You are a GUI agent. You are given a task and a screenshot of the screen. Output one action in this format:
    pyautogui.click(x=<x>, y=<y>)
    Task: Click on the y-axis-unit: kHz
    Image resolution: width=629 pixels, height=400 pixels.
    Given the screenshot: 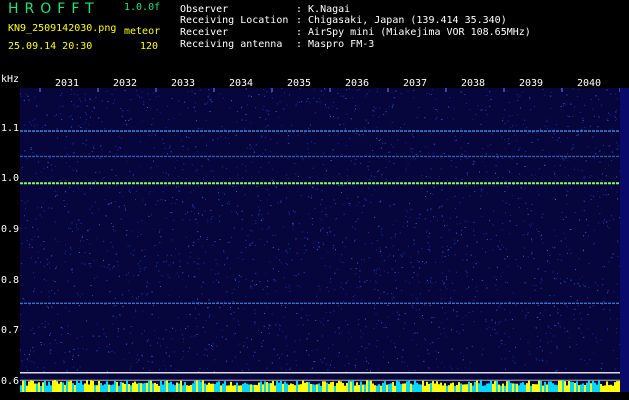 What is the action you would take?
    pyautogui.click(x=10, y=79)
    